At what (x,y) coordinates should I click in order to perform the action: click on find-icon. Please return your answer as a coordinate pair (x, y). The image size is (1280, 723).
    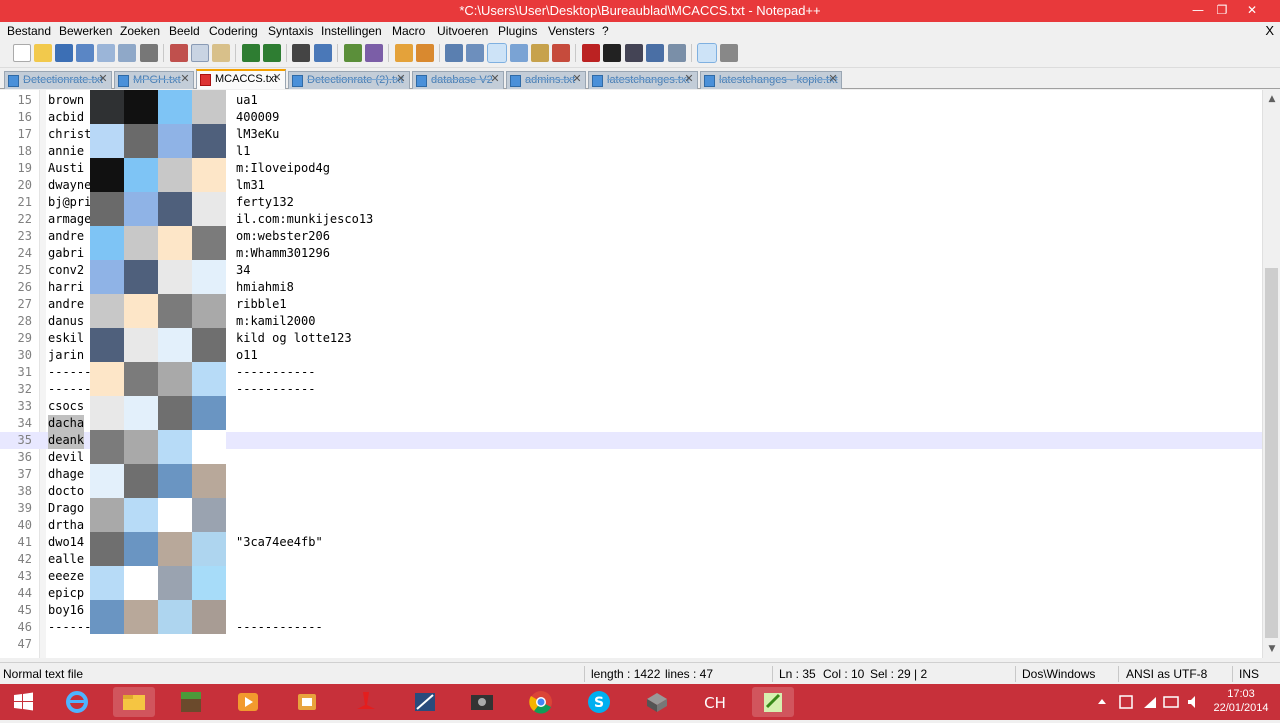
    Looking at the image, I should click on (301, 53).